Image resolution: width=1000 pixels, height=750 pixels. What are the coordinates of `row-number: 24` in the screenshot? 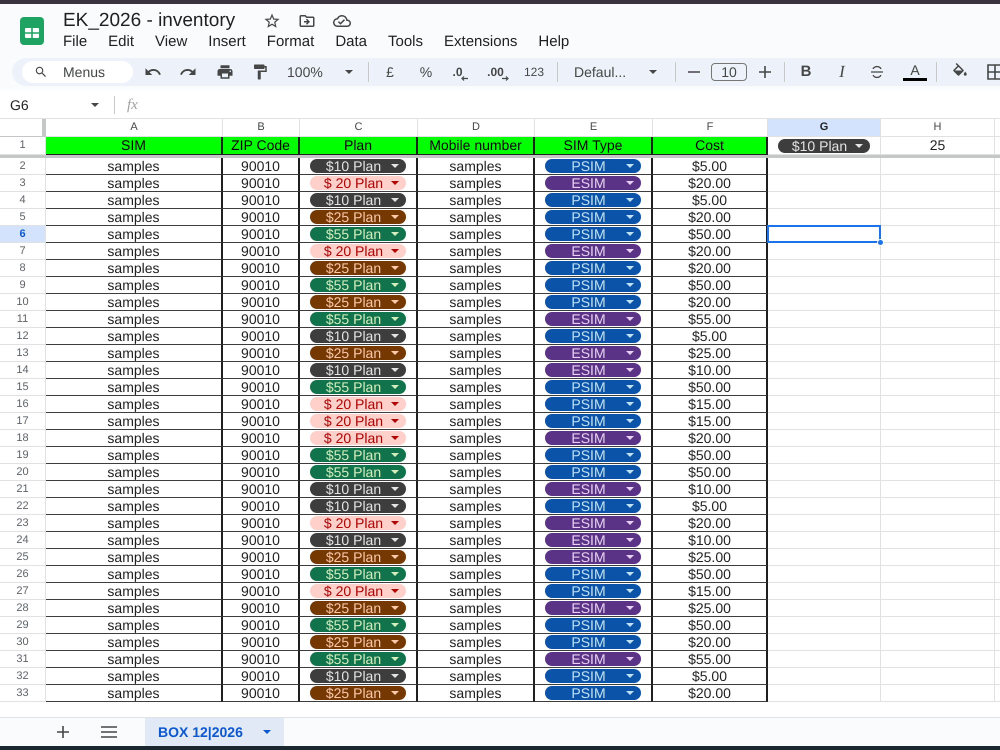 It's located at (23, 540).